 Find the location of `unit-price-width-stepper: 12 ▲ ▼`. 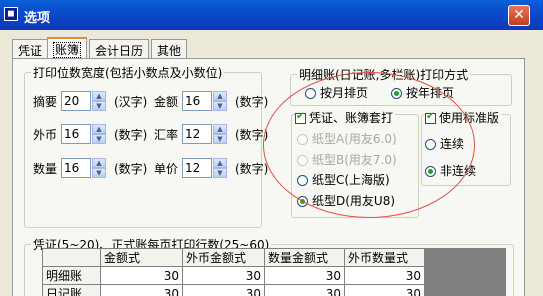

unit-price-width-stepper: 12 ▲ ▼ is located at coordinates (205, 168).